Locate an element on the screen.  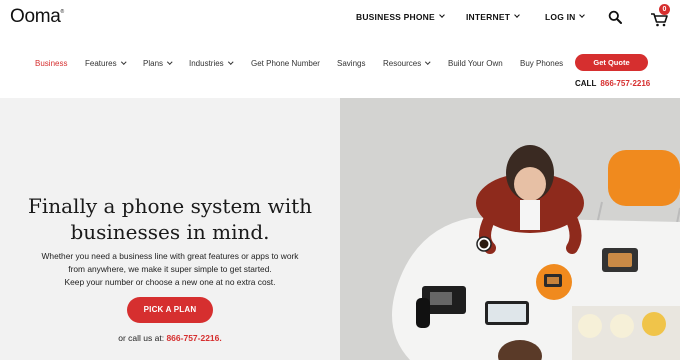
nav-internet: INTERNET is located at coordinates (493, 17).